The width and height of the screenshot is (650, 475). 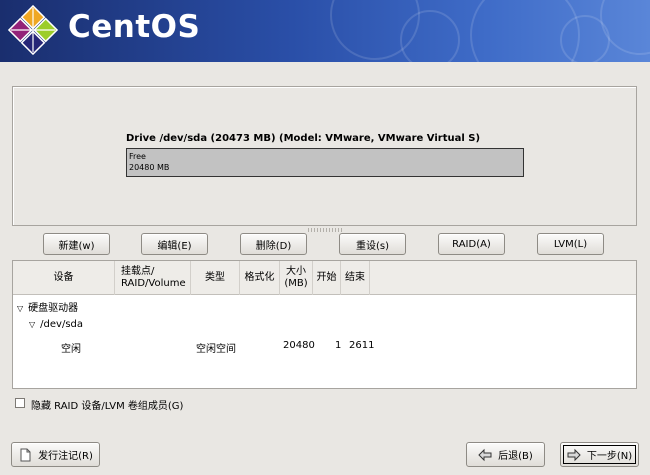 I want to click on arrow-left-icon, so click(x=485, y=454).